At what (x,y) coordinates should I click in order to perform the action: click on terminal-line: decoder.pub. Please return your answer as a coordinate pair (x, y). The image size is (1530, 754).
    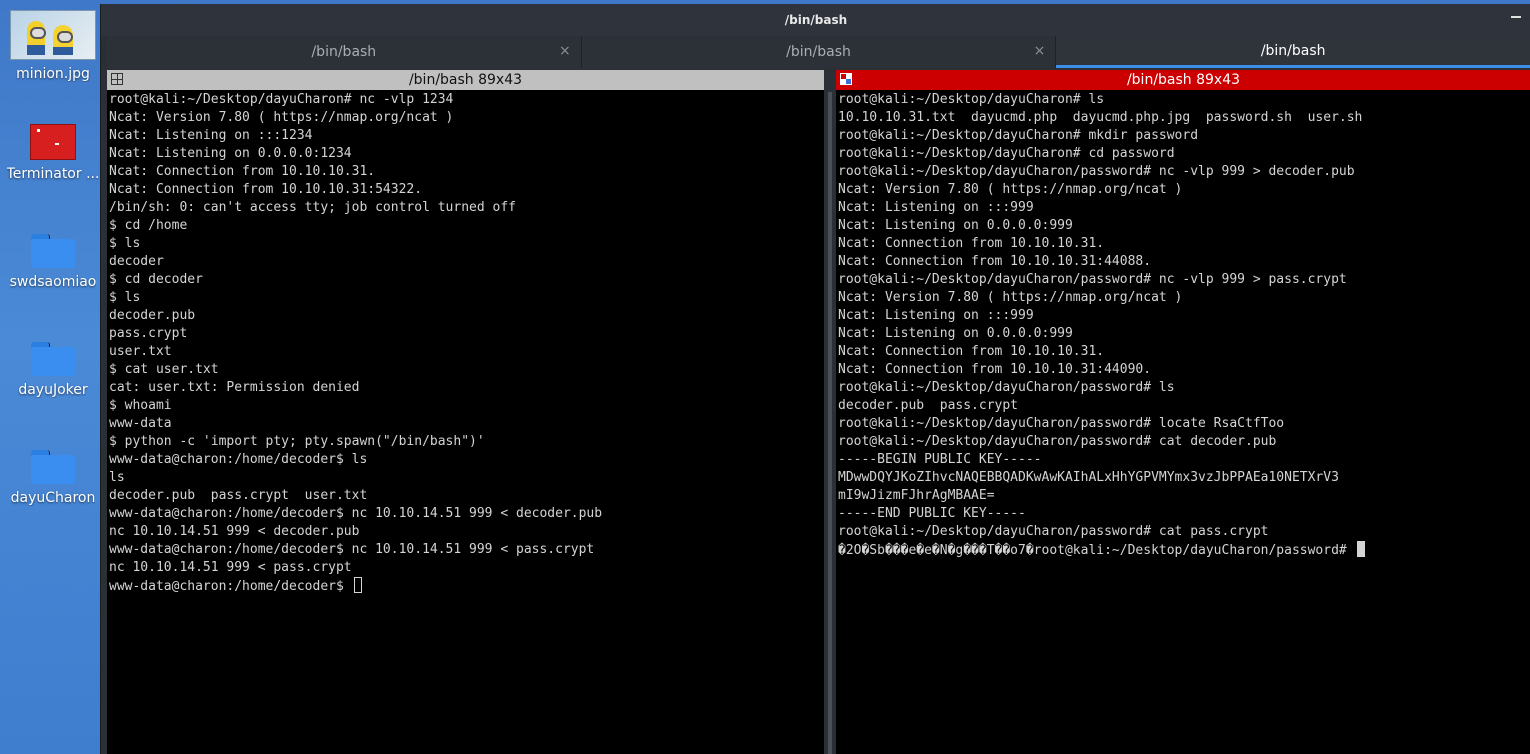
    Looking at the image, I should click on (152, 315).